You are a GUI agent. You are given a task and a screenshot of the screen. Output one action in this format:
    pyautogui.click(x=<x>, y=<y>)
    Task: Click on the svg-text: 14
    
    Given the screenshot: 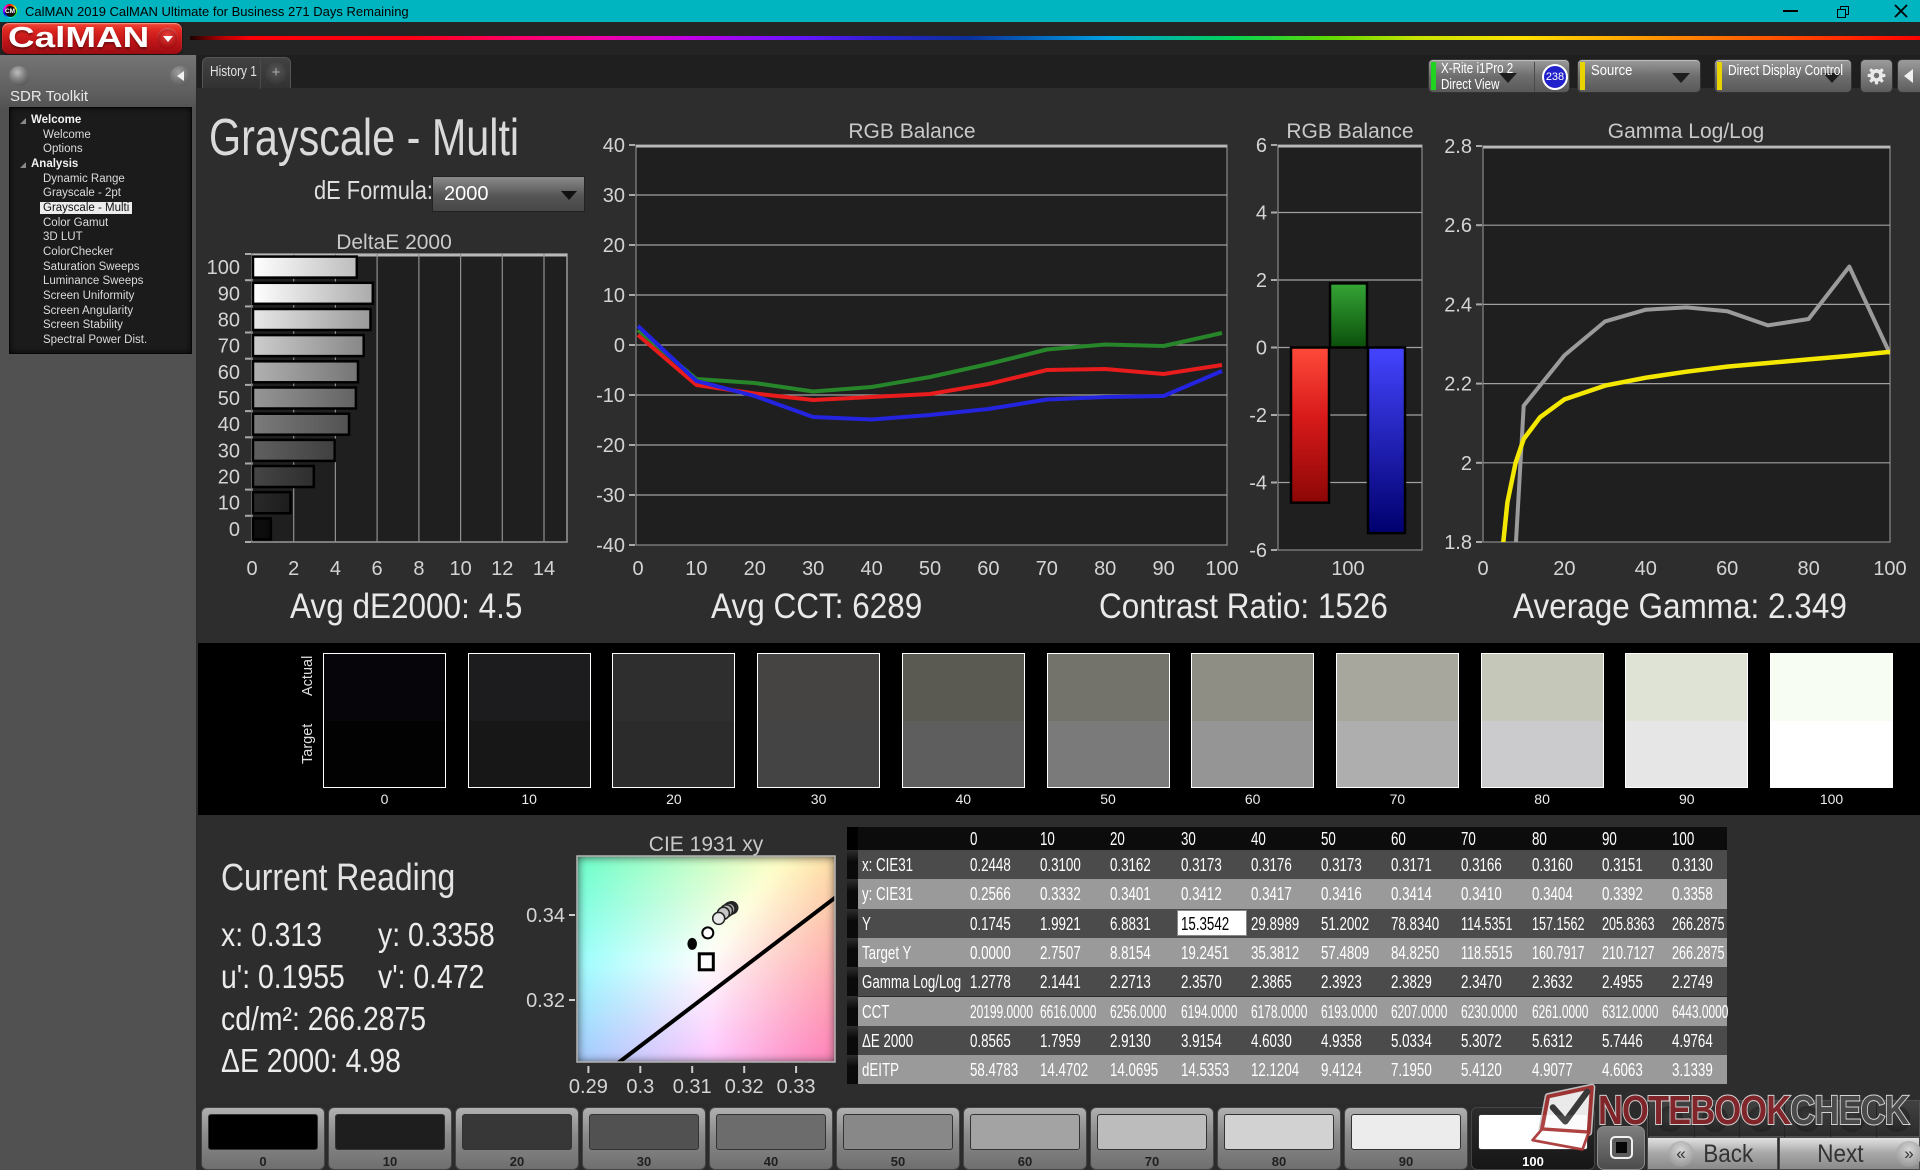 What is the action you would take?
    pyautogui.click(x=544, y=569)
    